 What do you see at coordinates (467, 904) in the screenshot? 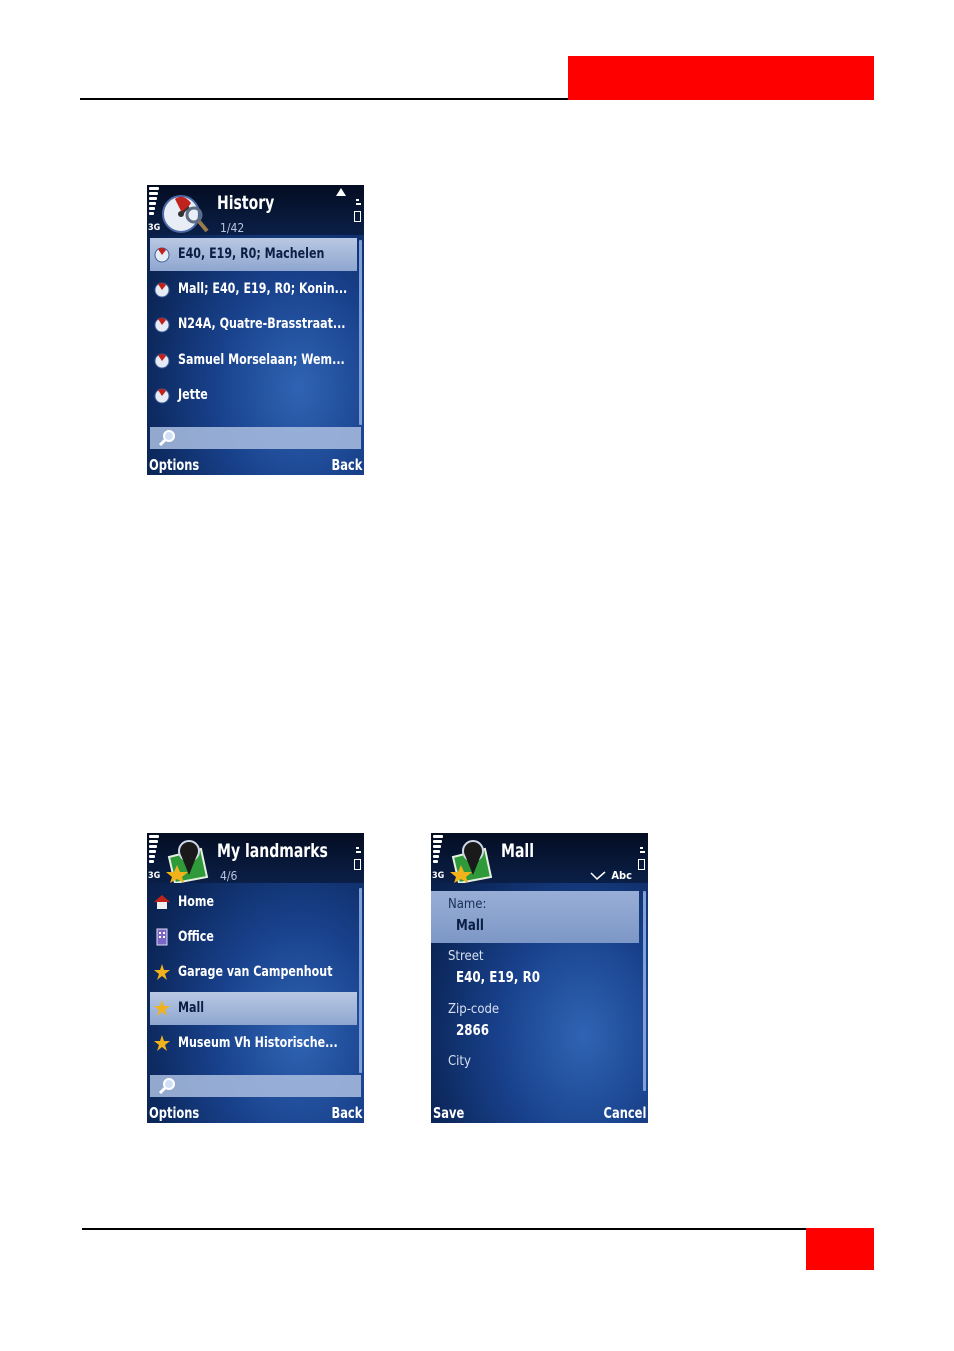
I see `field-label: Name:` at bounding box center [467, 904].